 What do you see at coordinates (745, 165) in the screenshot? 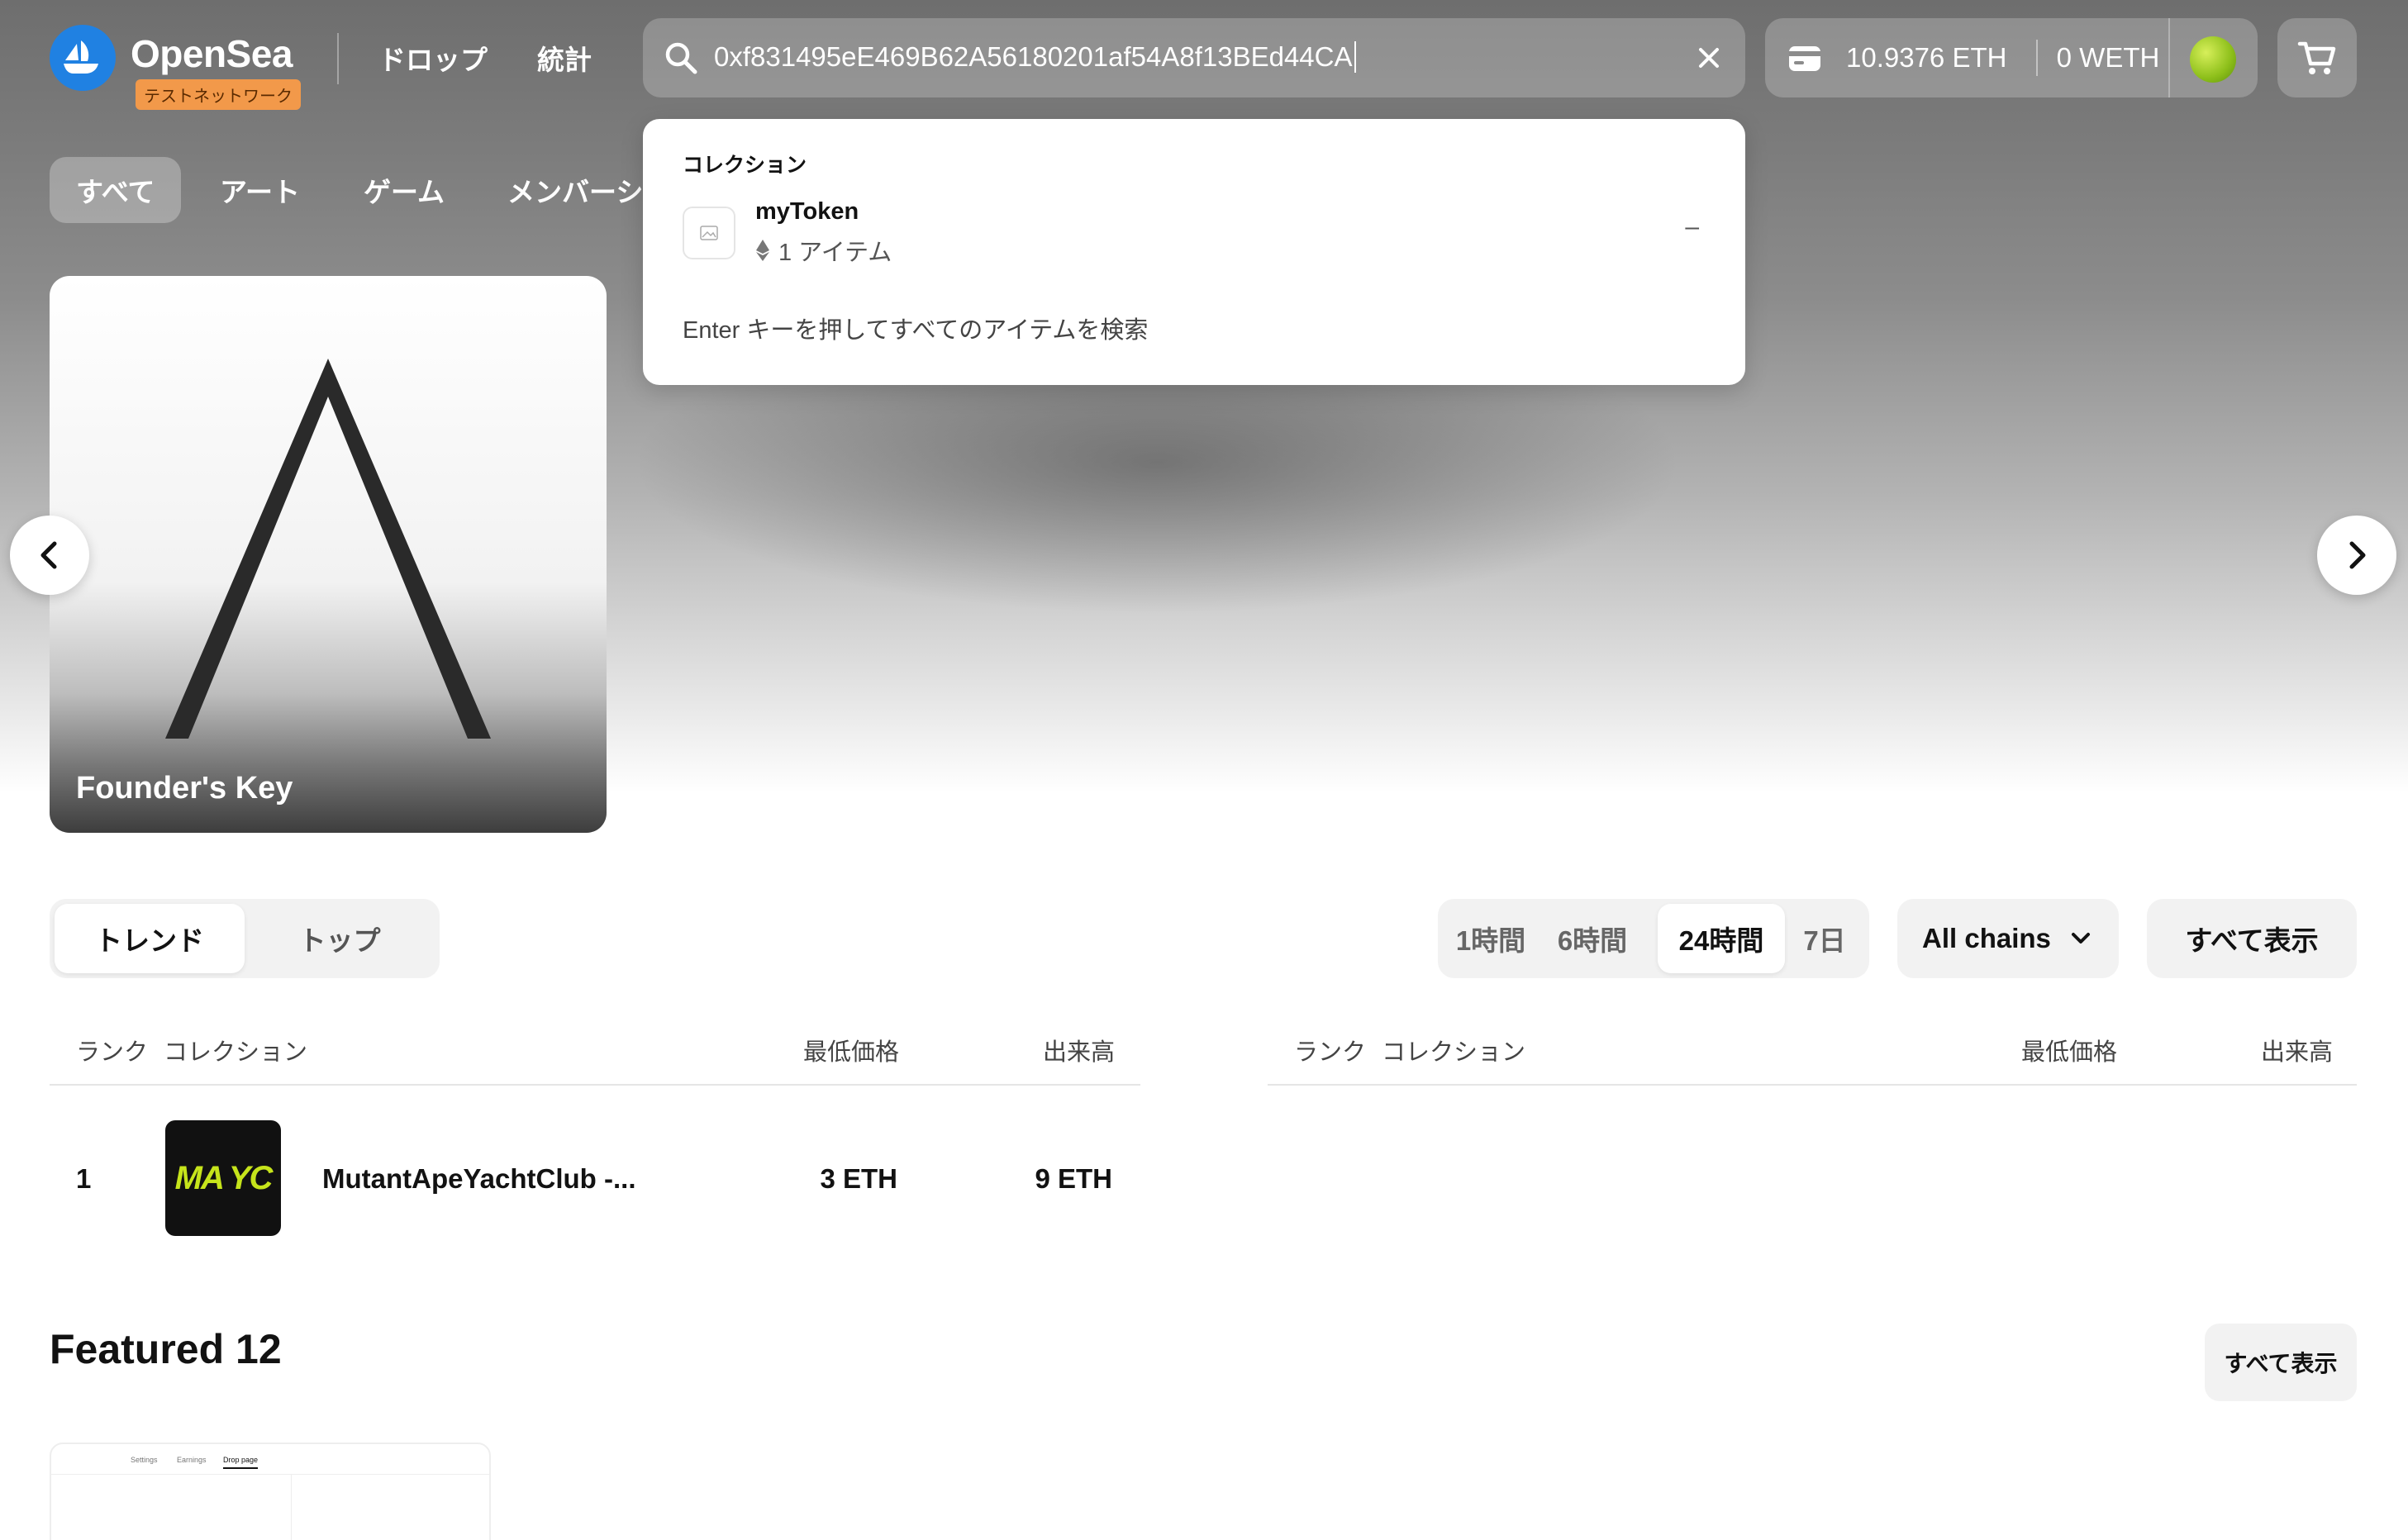
I see `dropdown-section-title: コレクション` at bounding box center [745, 165].